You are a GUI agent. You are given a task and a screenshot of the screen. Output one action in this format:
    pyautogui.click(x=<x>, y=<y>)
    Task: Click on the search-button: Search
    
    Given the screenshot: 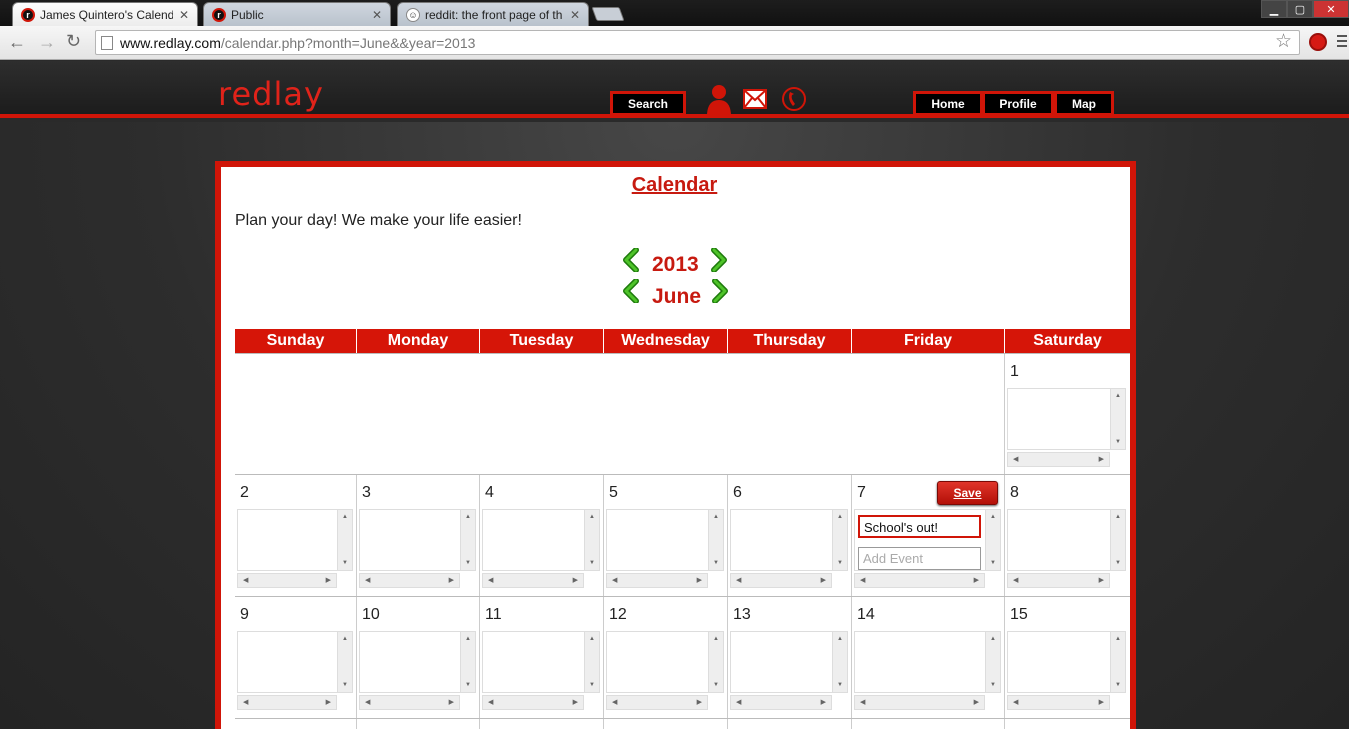 What is the action you would take?
    pyautogui.click(x=648, y=103)
    